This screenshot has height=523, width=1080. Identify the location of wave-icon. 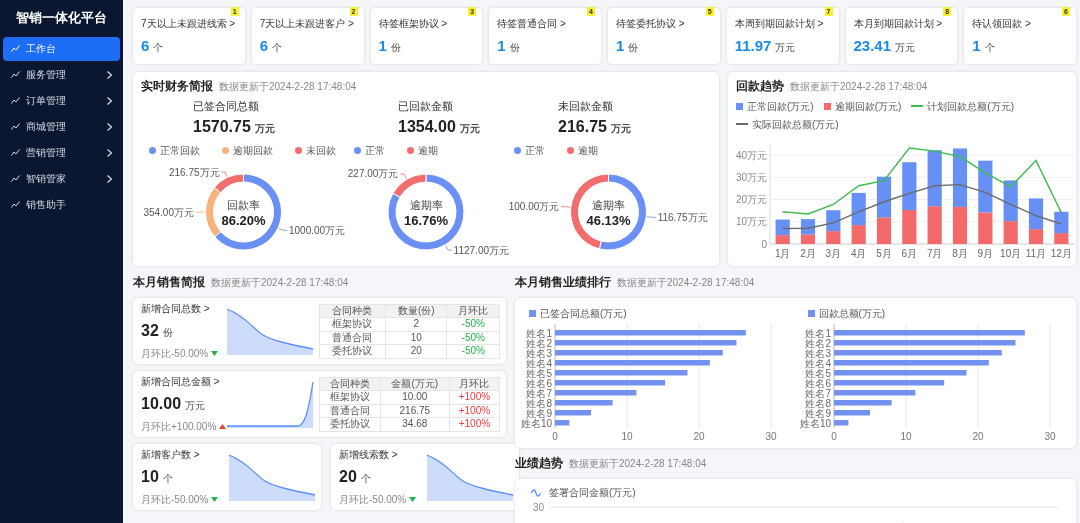
(536, 492).